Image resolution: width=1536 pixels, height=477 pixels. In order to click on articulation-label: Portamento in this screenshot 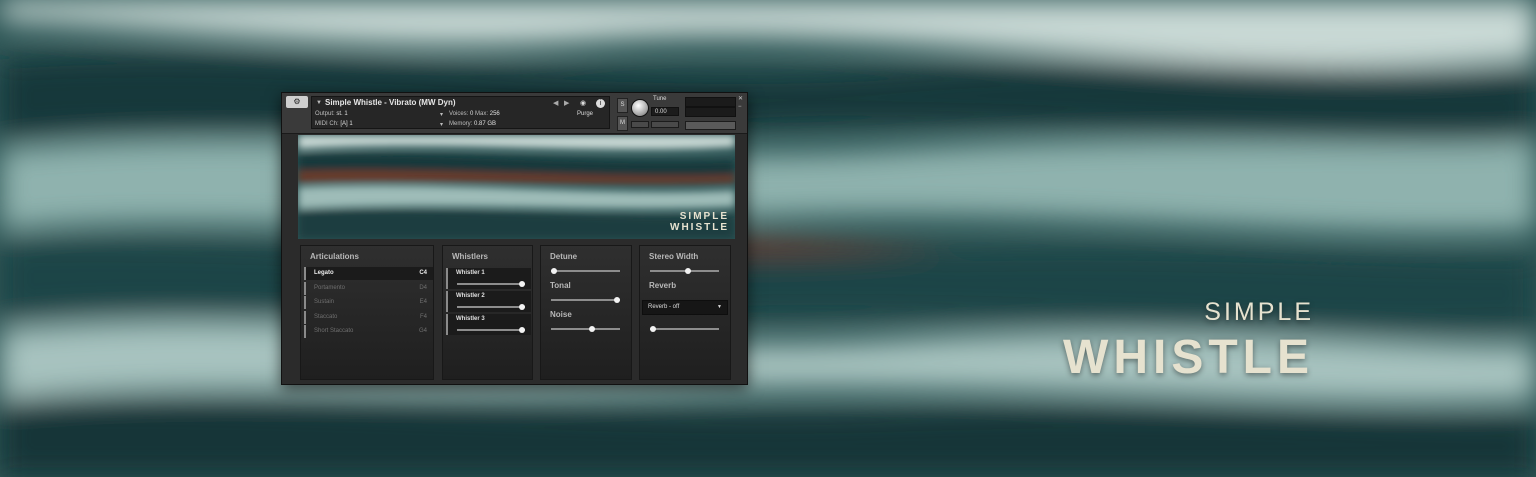, I will do `click(330, 287)`.